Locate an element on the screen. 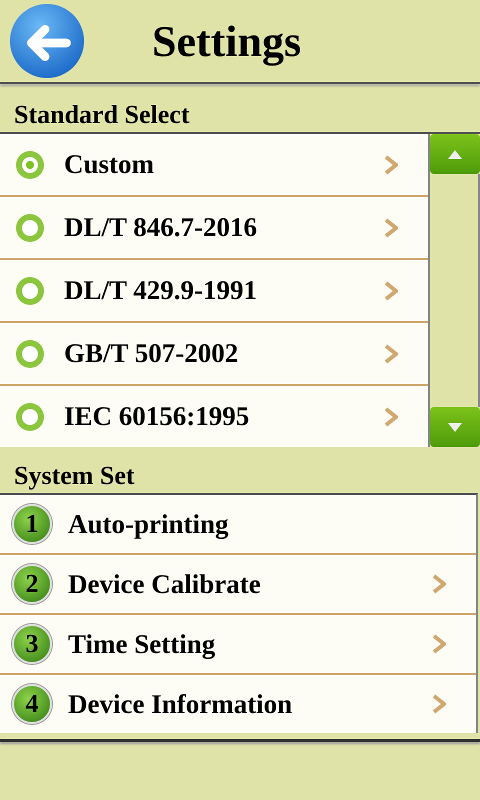  item-label: GB/T 507-2002 is located at coordinates (152, 353).